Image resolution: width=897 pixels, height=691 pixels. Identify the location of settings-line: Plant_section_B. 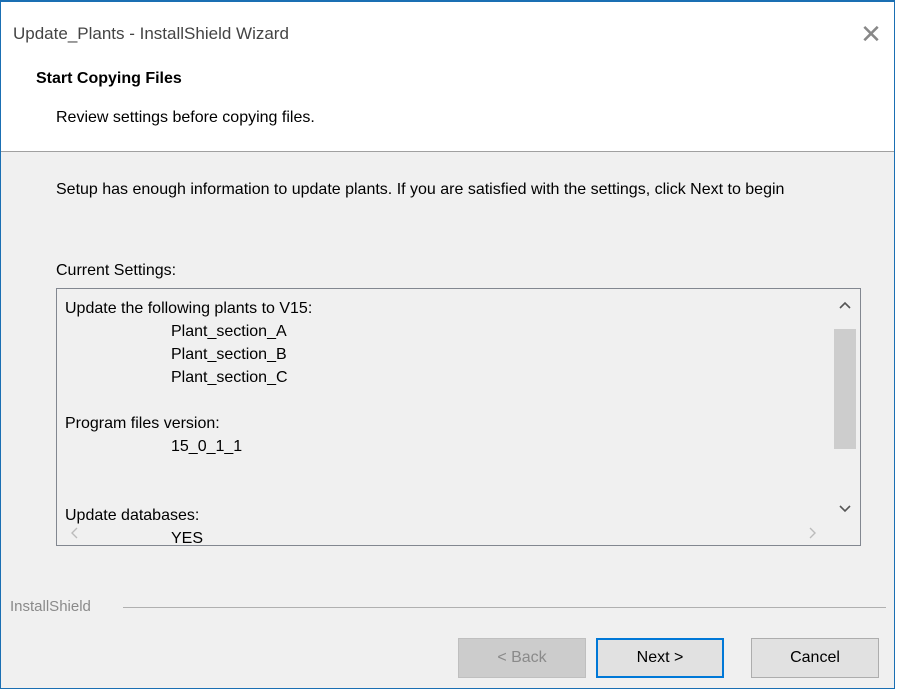
(229, 354).